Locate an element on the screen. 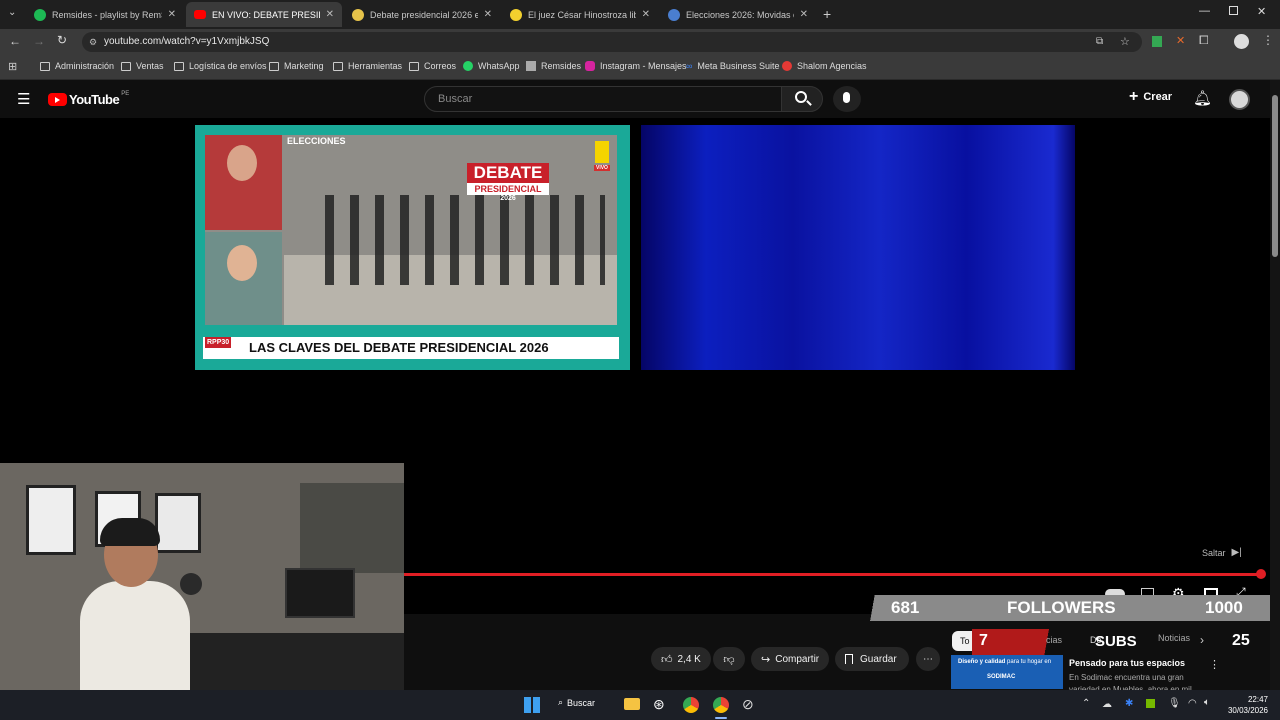 This screenshot has height=720, width=1280. bookmark-meta-business: ∞ Meta Business Suite is located at coordinates (732, 66).